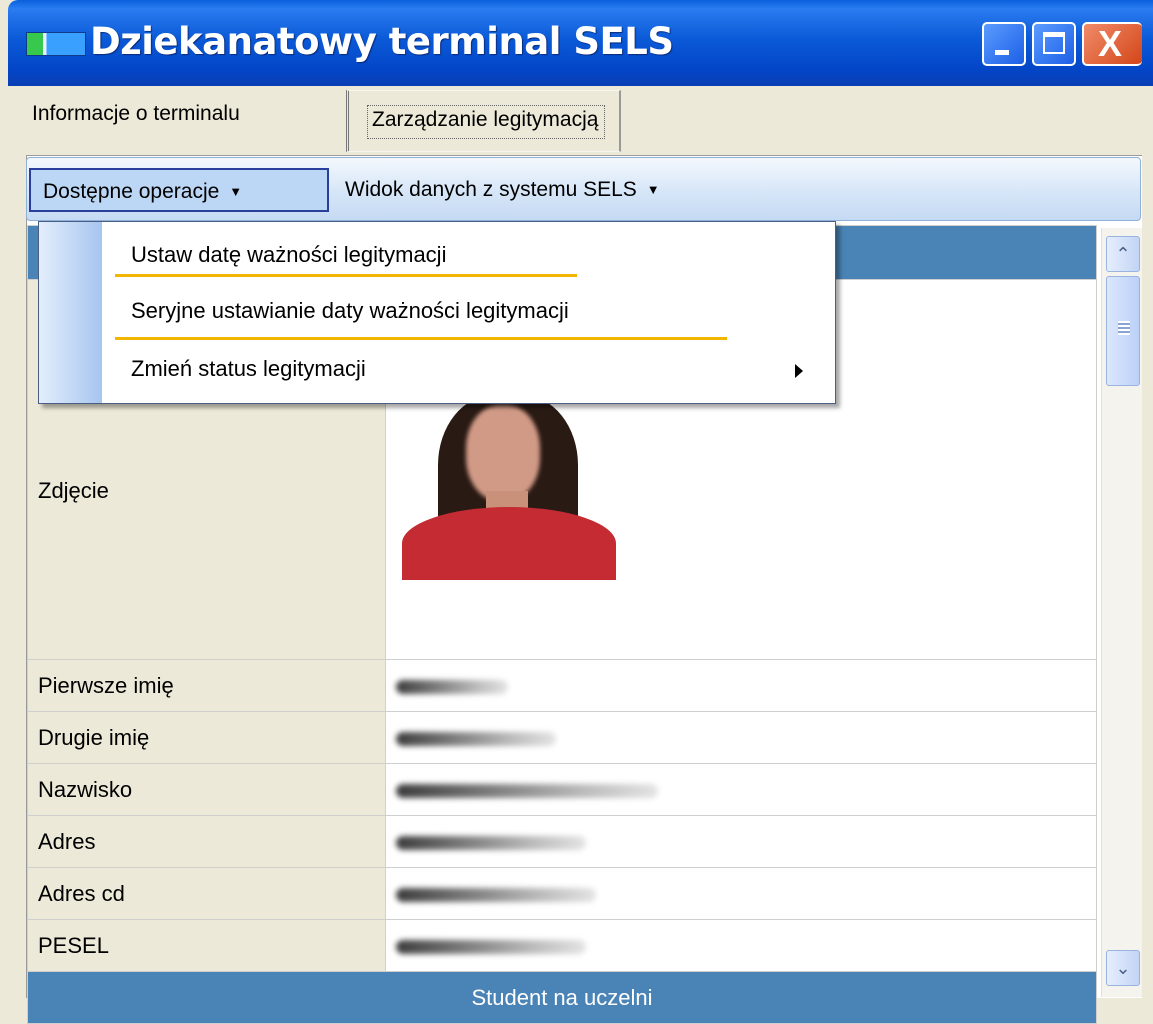  I want to click on available-operations-label: Dostępne operacje, so click(131, 191).